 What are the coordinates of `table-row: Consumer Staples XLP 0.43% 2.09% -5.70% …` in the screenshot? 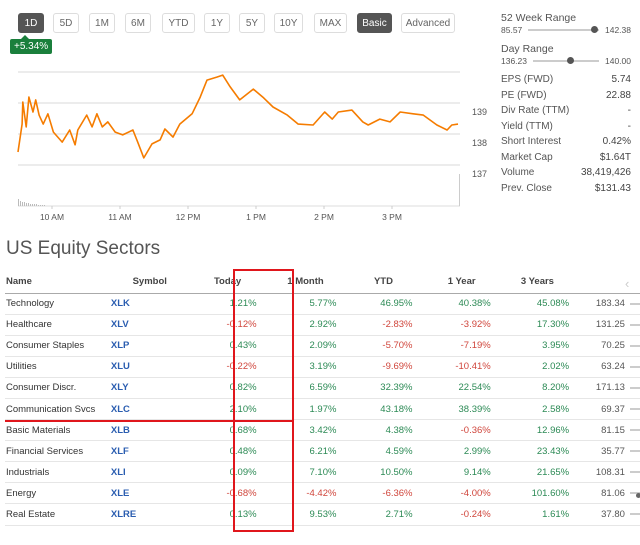 It's located at (322, 346).